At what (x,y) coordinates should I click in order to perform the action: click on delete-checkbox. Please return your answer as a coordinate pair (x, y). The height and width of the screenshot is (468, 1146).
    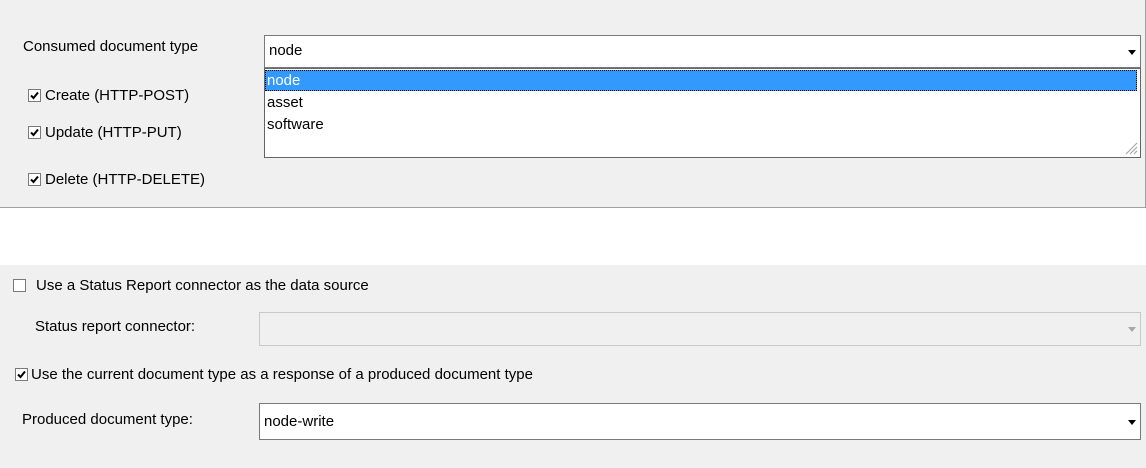
    Looking at the image, I should click on (34, 179).